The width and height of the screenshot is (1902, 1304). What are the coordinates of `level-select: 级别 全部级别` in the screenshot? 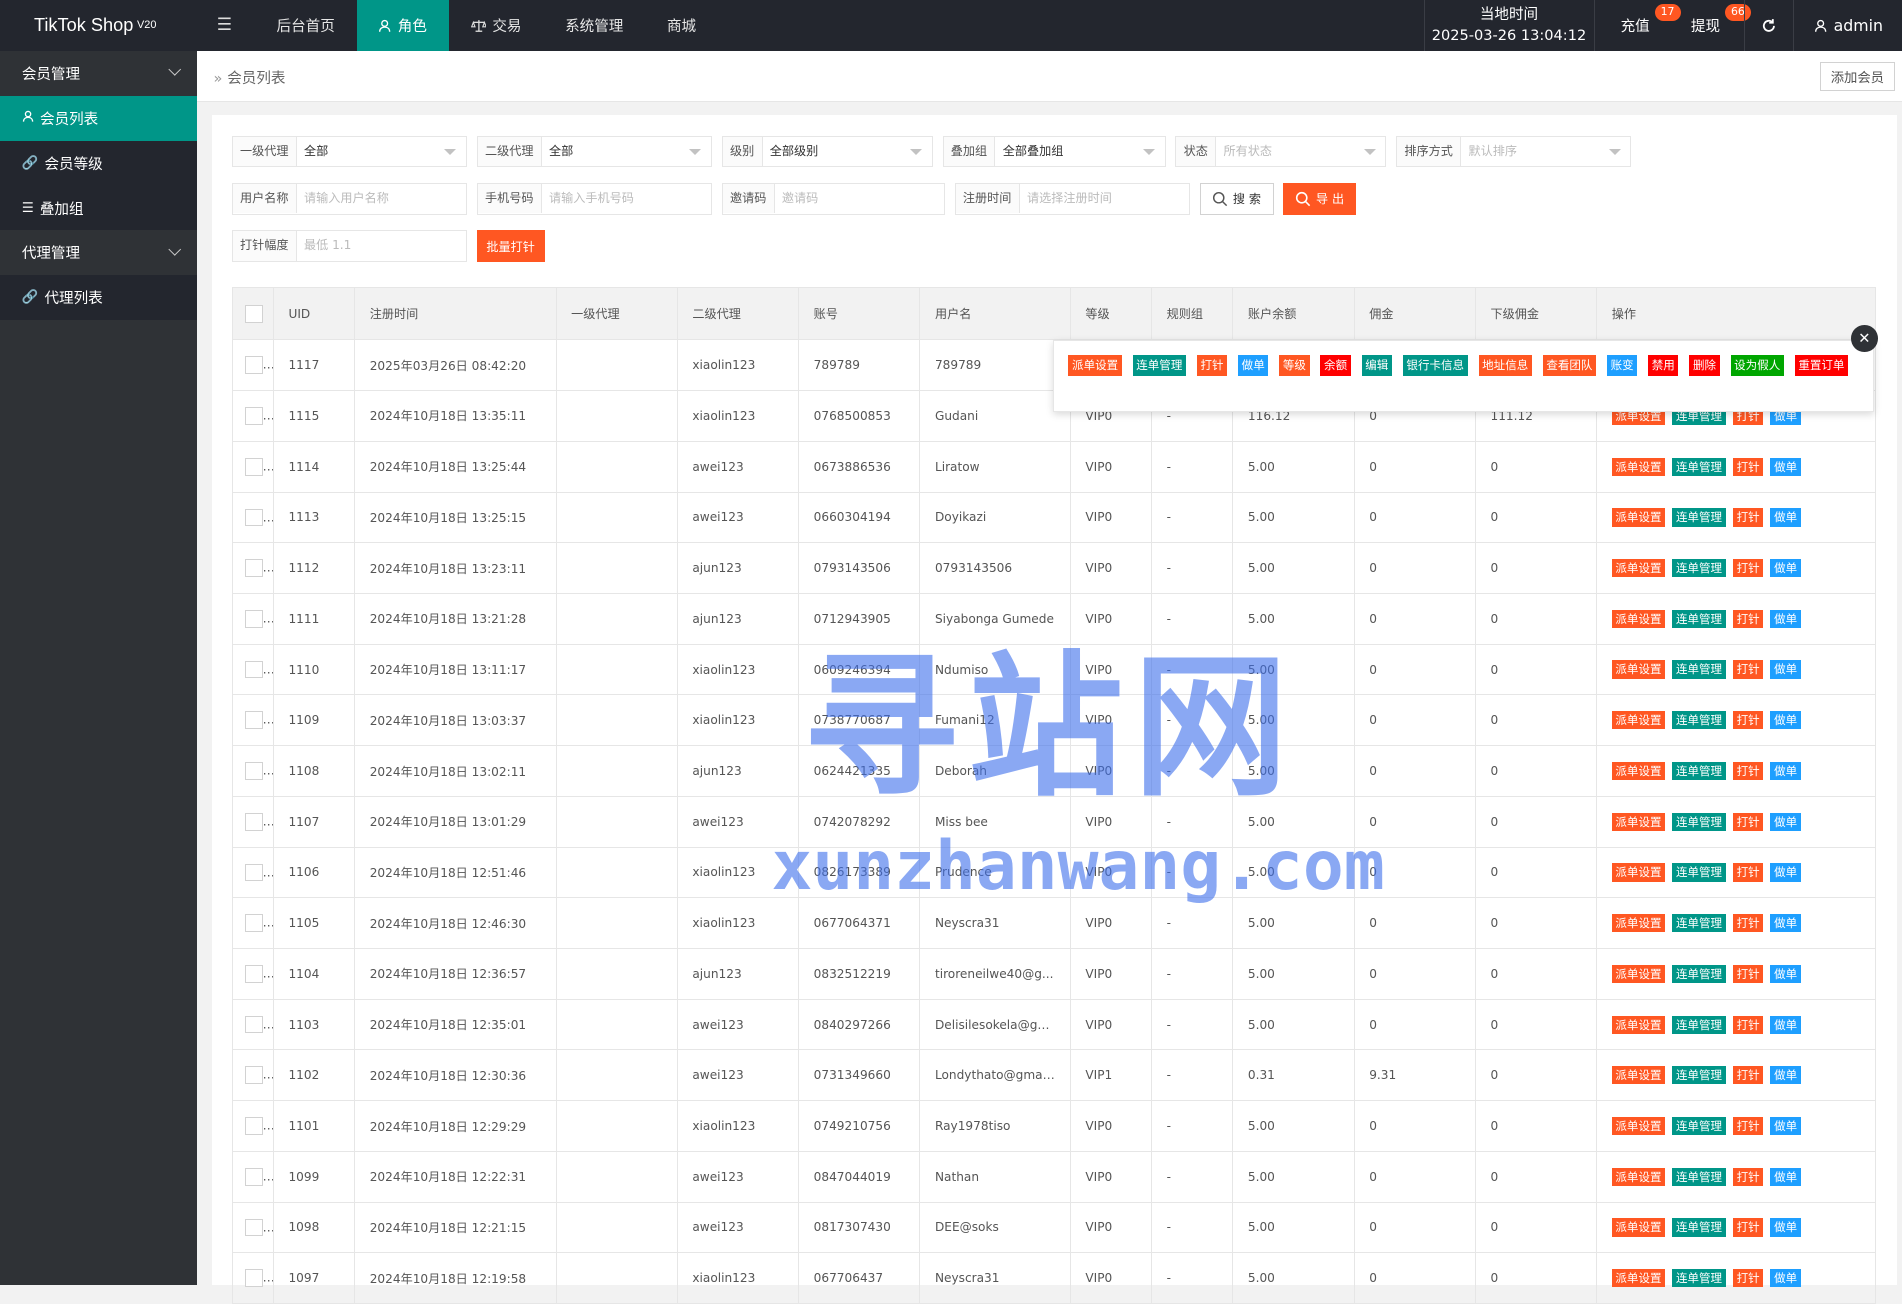 It's located at (827, 151).